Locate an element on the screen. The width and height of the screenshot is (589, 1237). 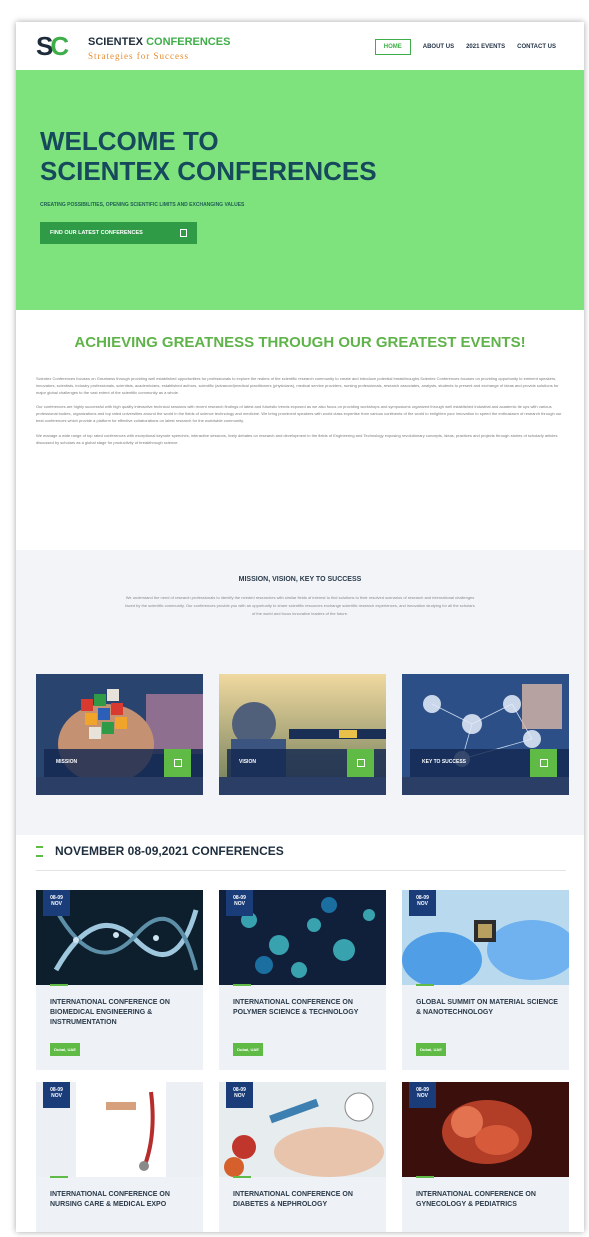
key-to-success-card-button is located at coordinates (543, 763).